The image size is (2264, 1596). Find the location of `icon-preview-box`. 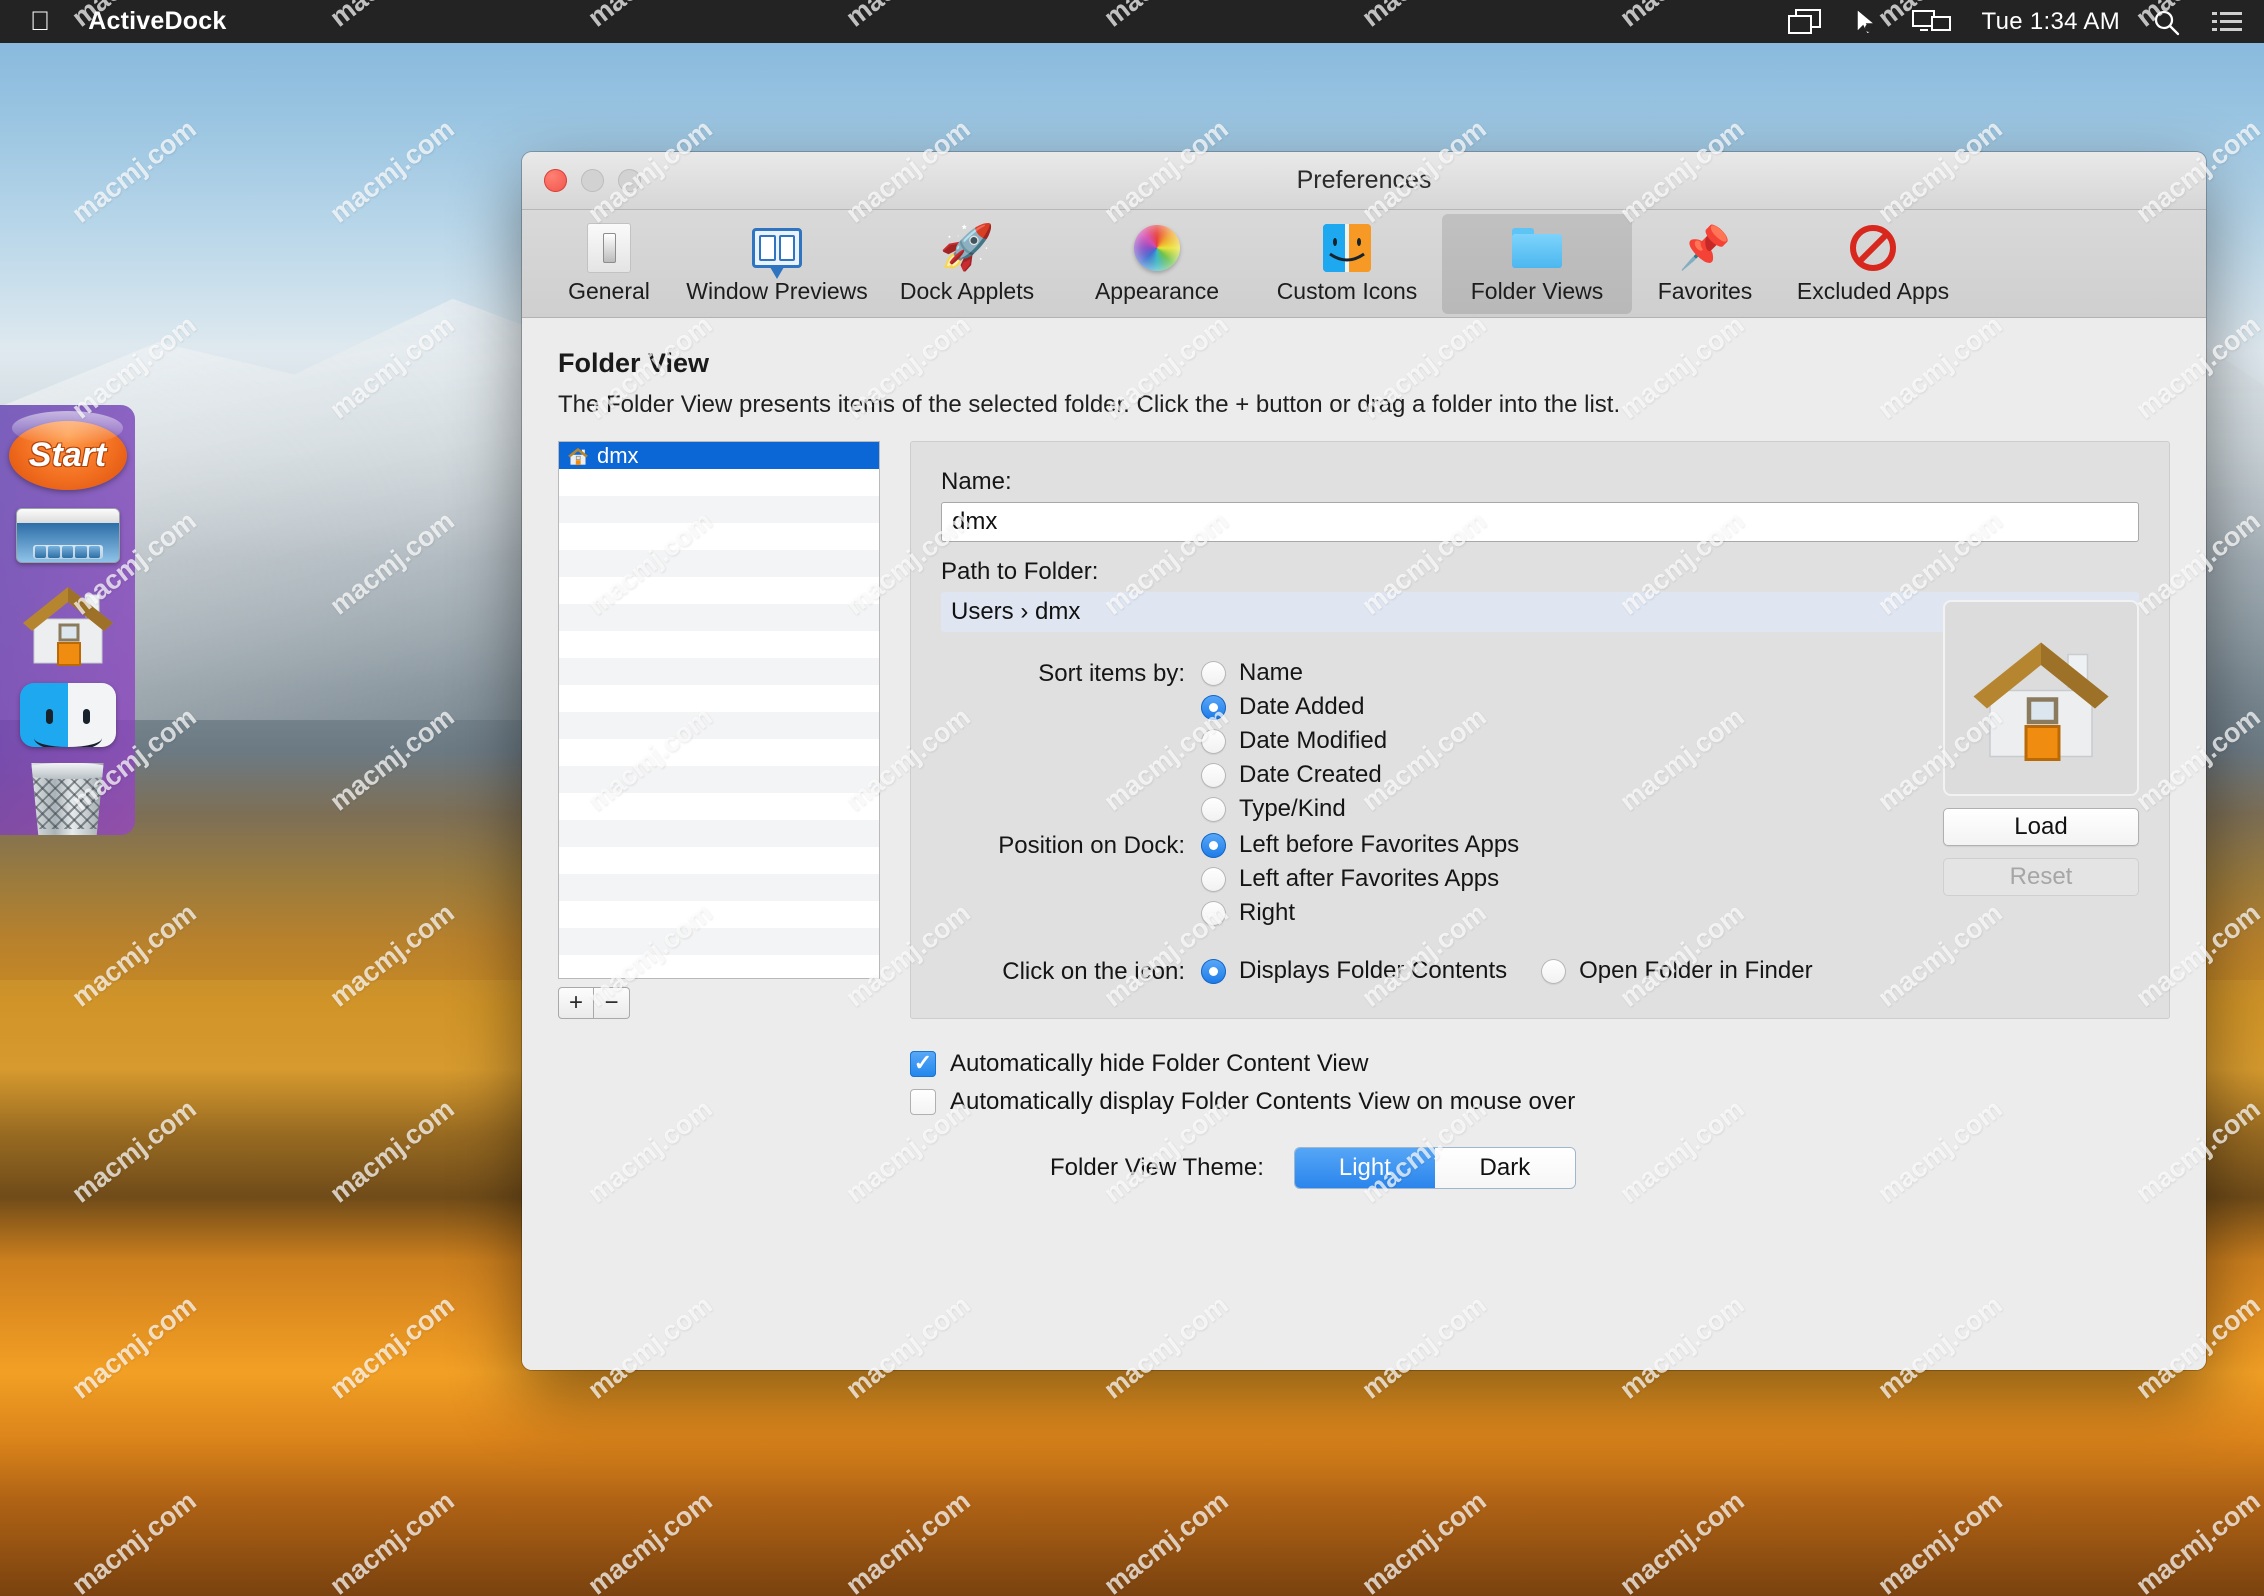

icon-preview-box is located at coordinates (2041, 698).